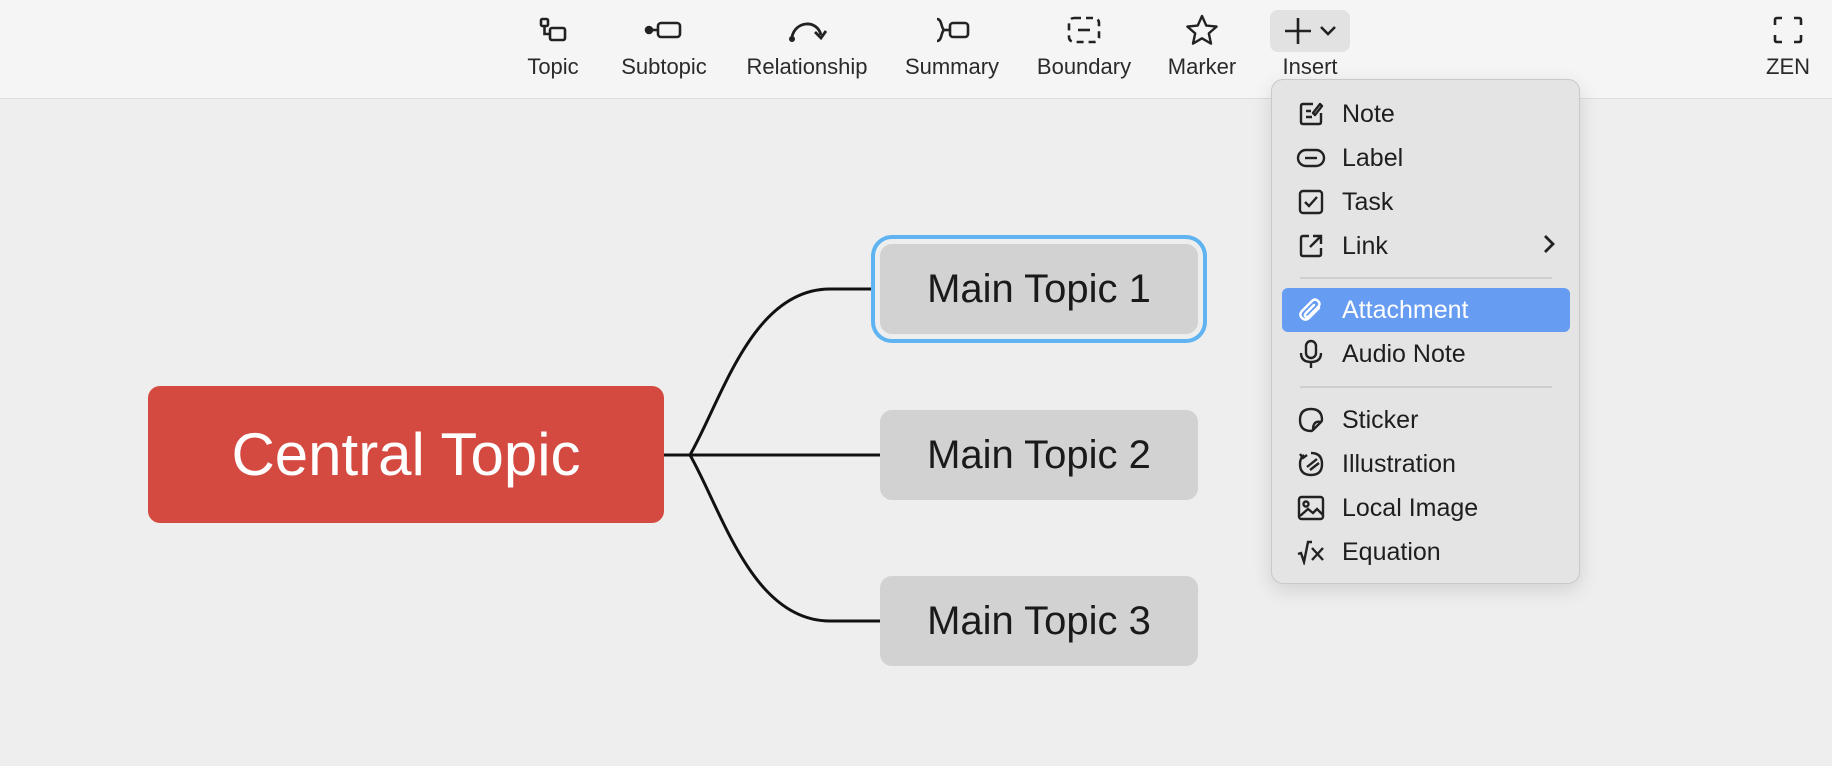 The image size is (1832, 766). What do you see at coordinates (664, 49) in the screenshot?
I see `subtopic-button: Subtopic` at bounding box center [664, 49].